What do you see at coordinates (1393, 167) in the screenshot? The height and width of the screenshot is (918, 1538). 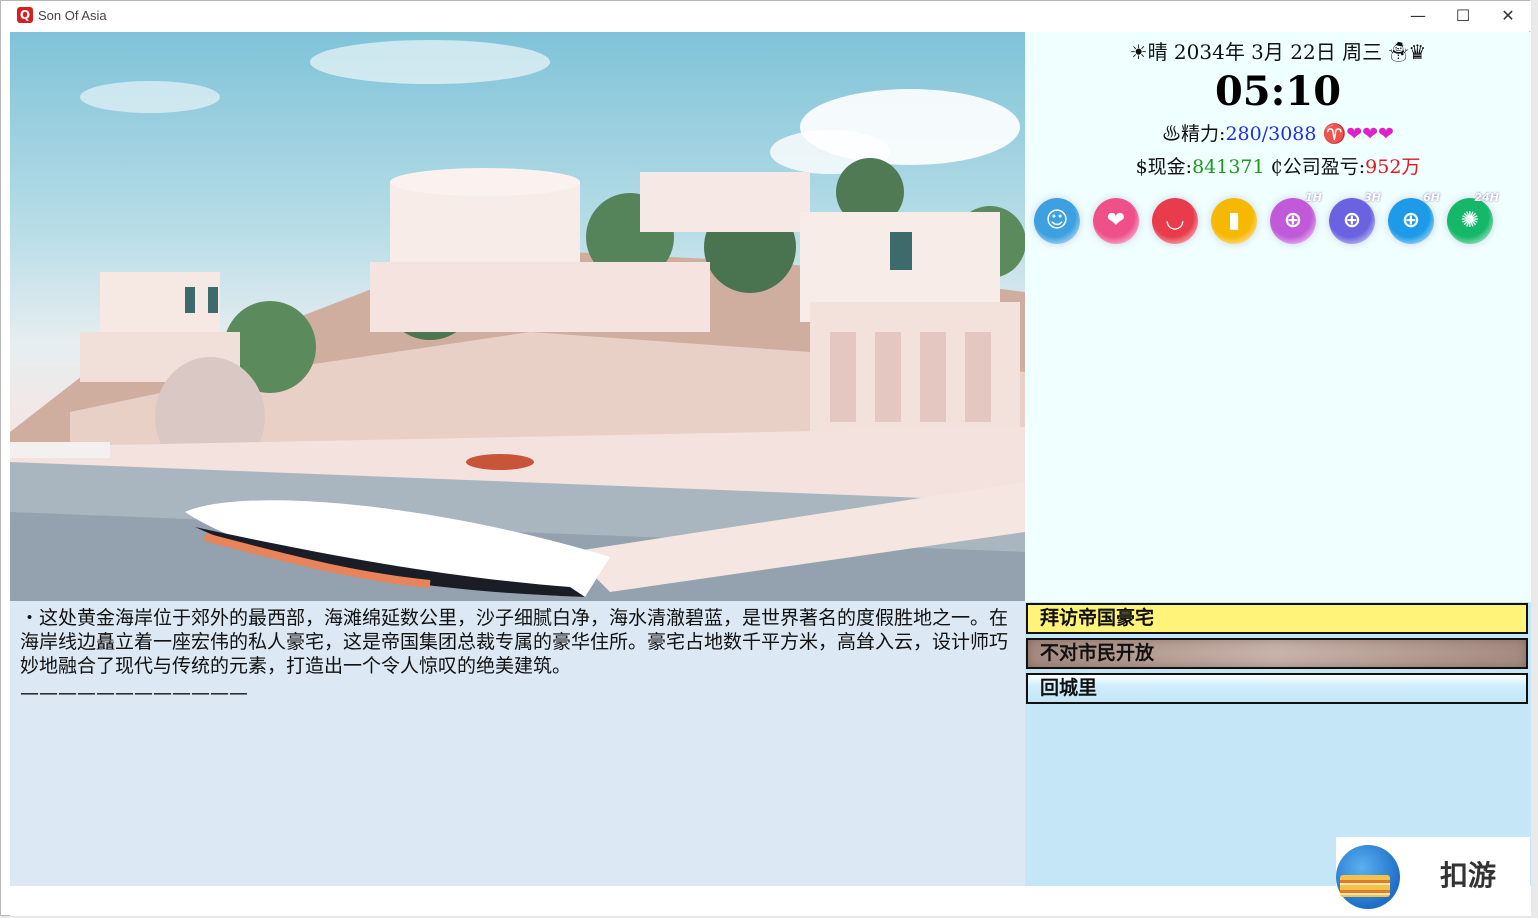 I see `company-profit-value: 952万` at bounding box center [1393, 167].